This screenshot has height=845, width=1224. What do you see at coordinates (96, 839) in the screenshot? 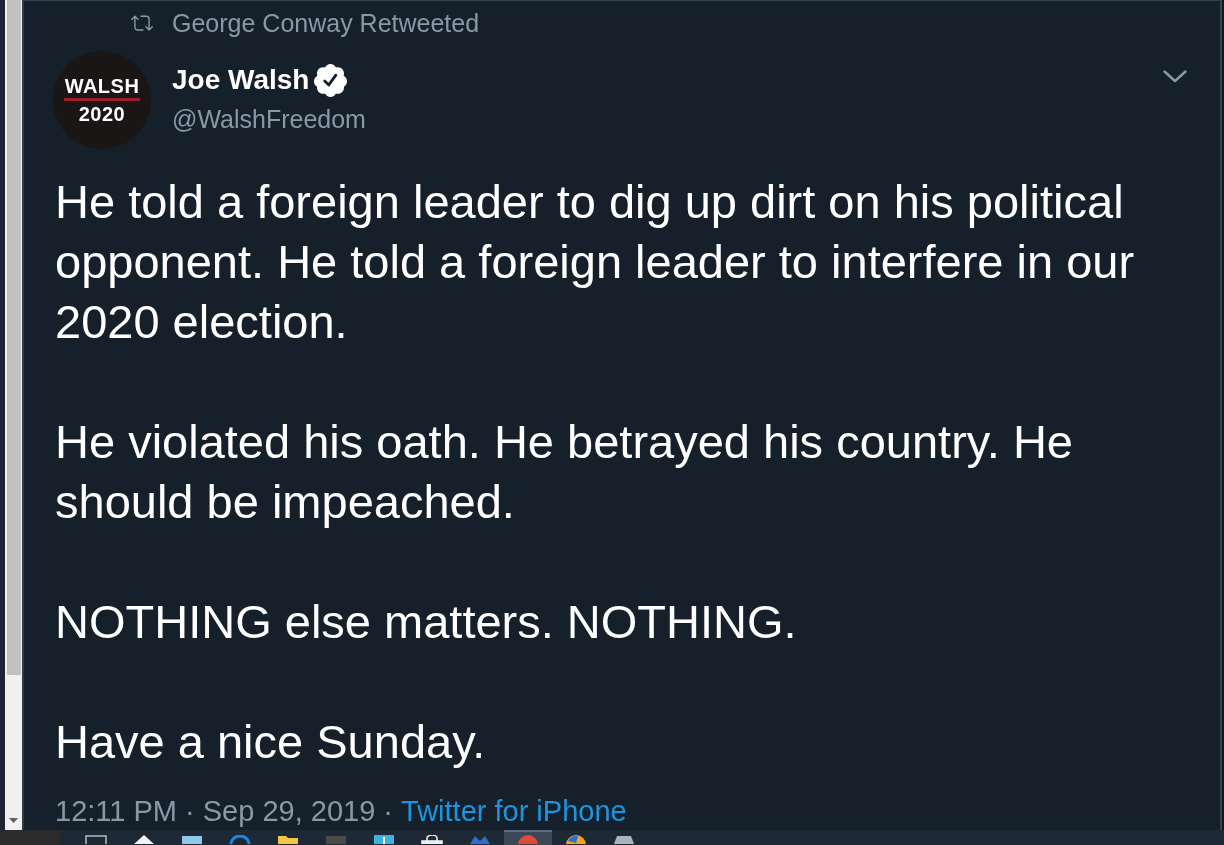
I see `frame-icon` at bounding box center [96, 839].